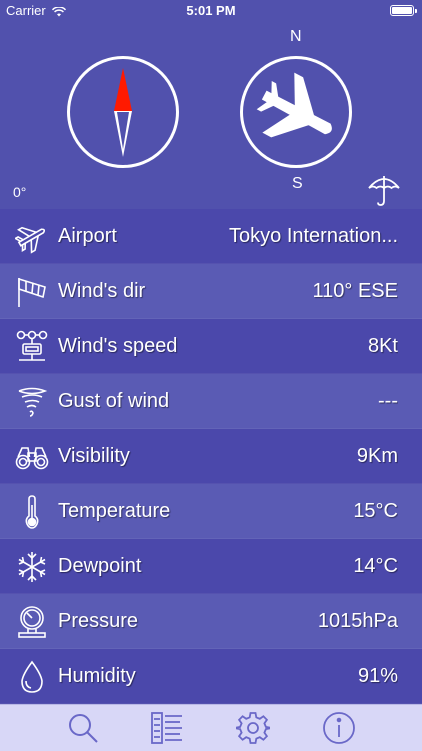 This screenshot has width=422, height=751. Describe the element at coordinates (375, 511) in the screenshot. I see `row-value: 15°C` at that location.